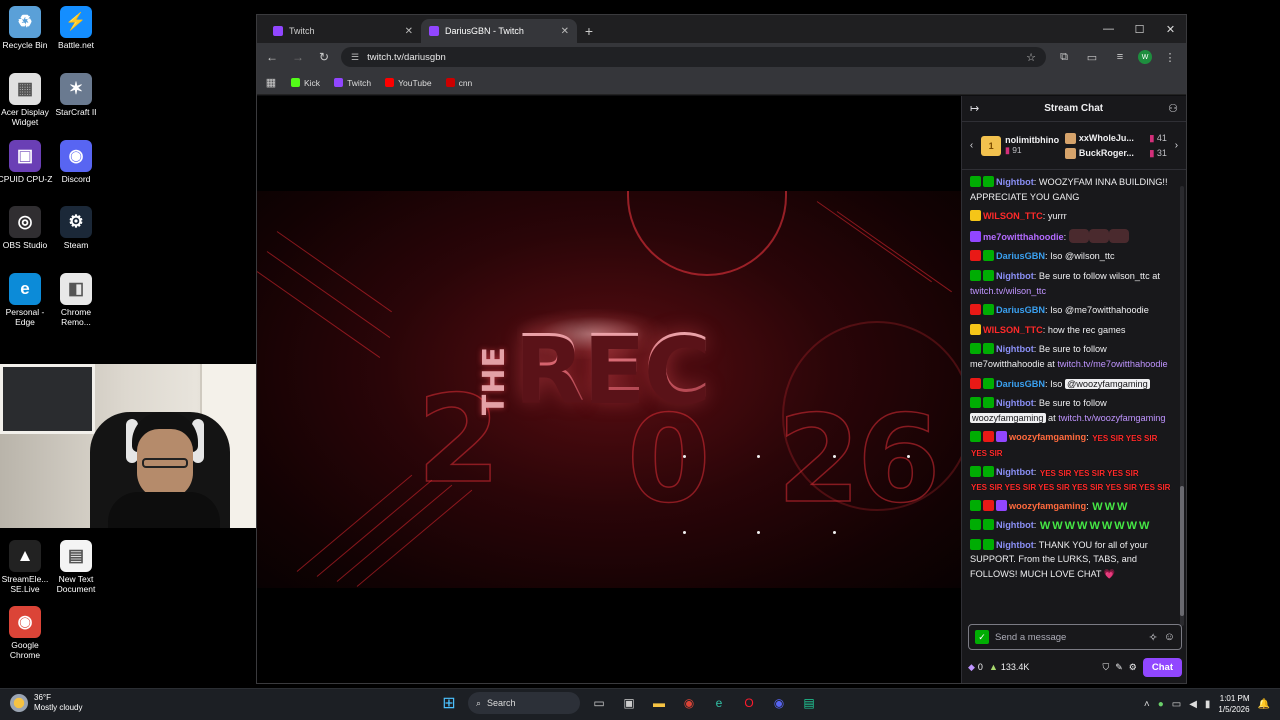  I want to click on back-icon: ←, so click(272, 57).